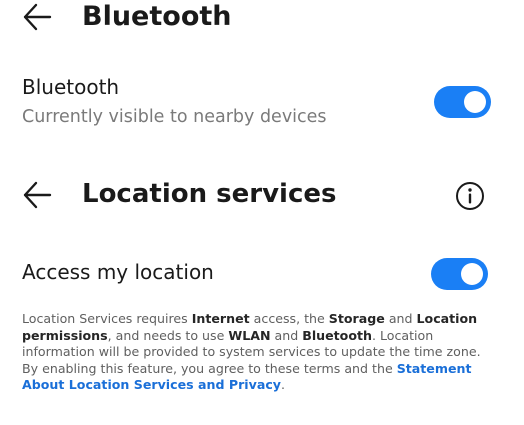  I want to click on bluetooth-row-title: Bluetooth, so click(71, 87).